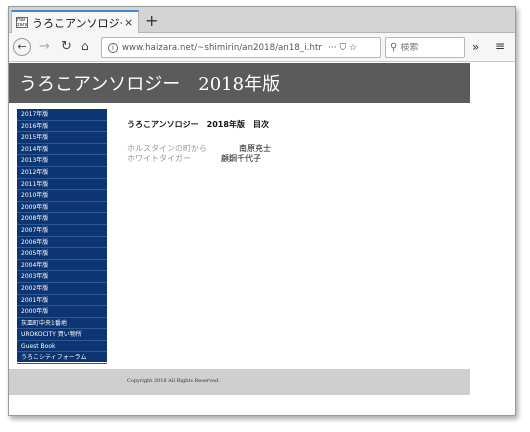 The image size is (530, 432). What do you see at coordinates (66, 46) in the screenshot?
I see `reload-button: ↻` at bounding box center [66, 46].